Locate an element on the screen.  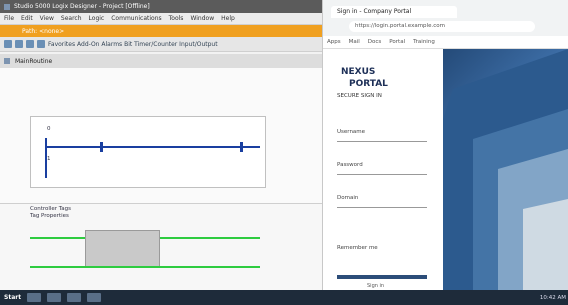
username-field is located at coordinates (382, 141).